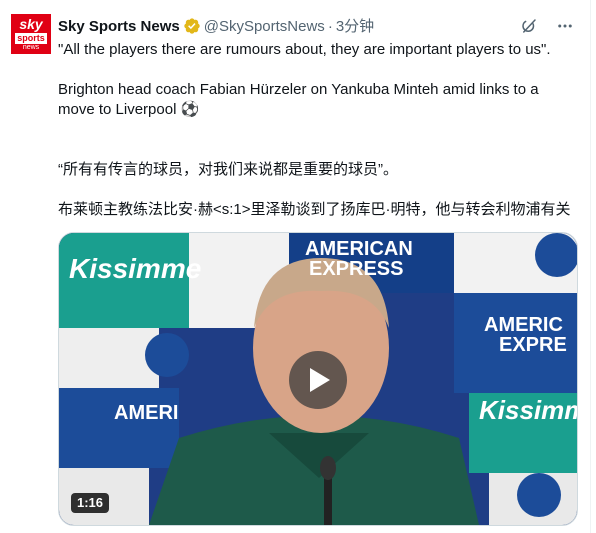 The image size is (596, 533). I want to click on avatar-sports-text: sports, so click(31, 38).